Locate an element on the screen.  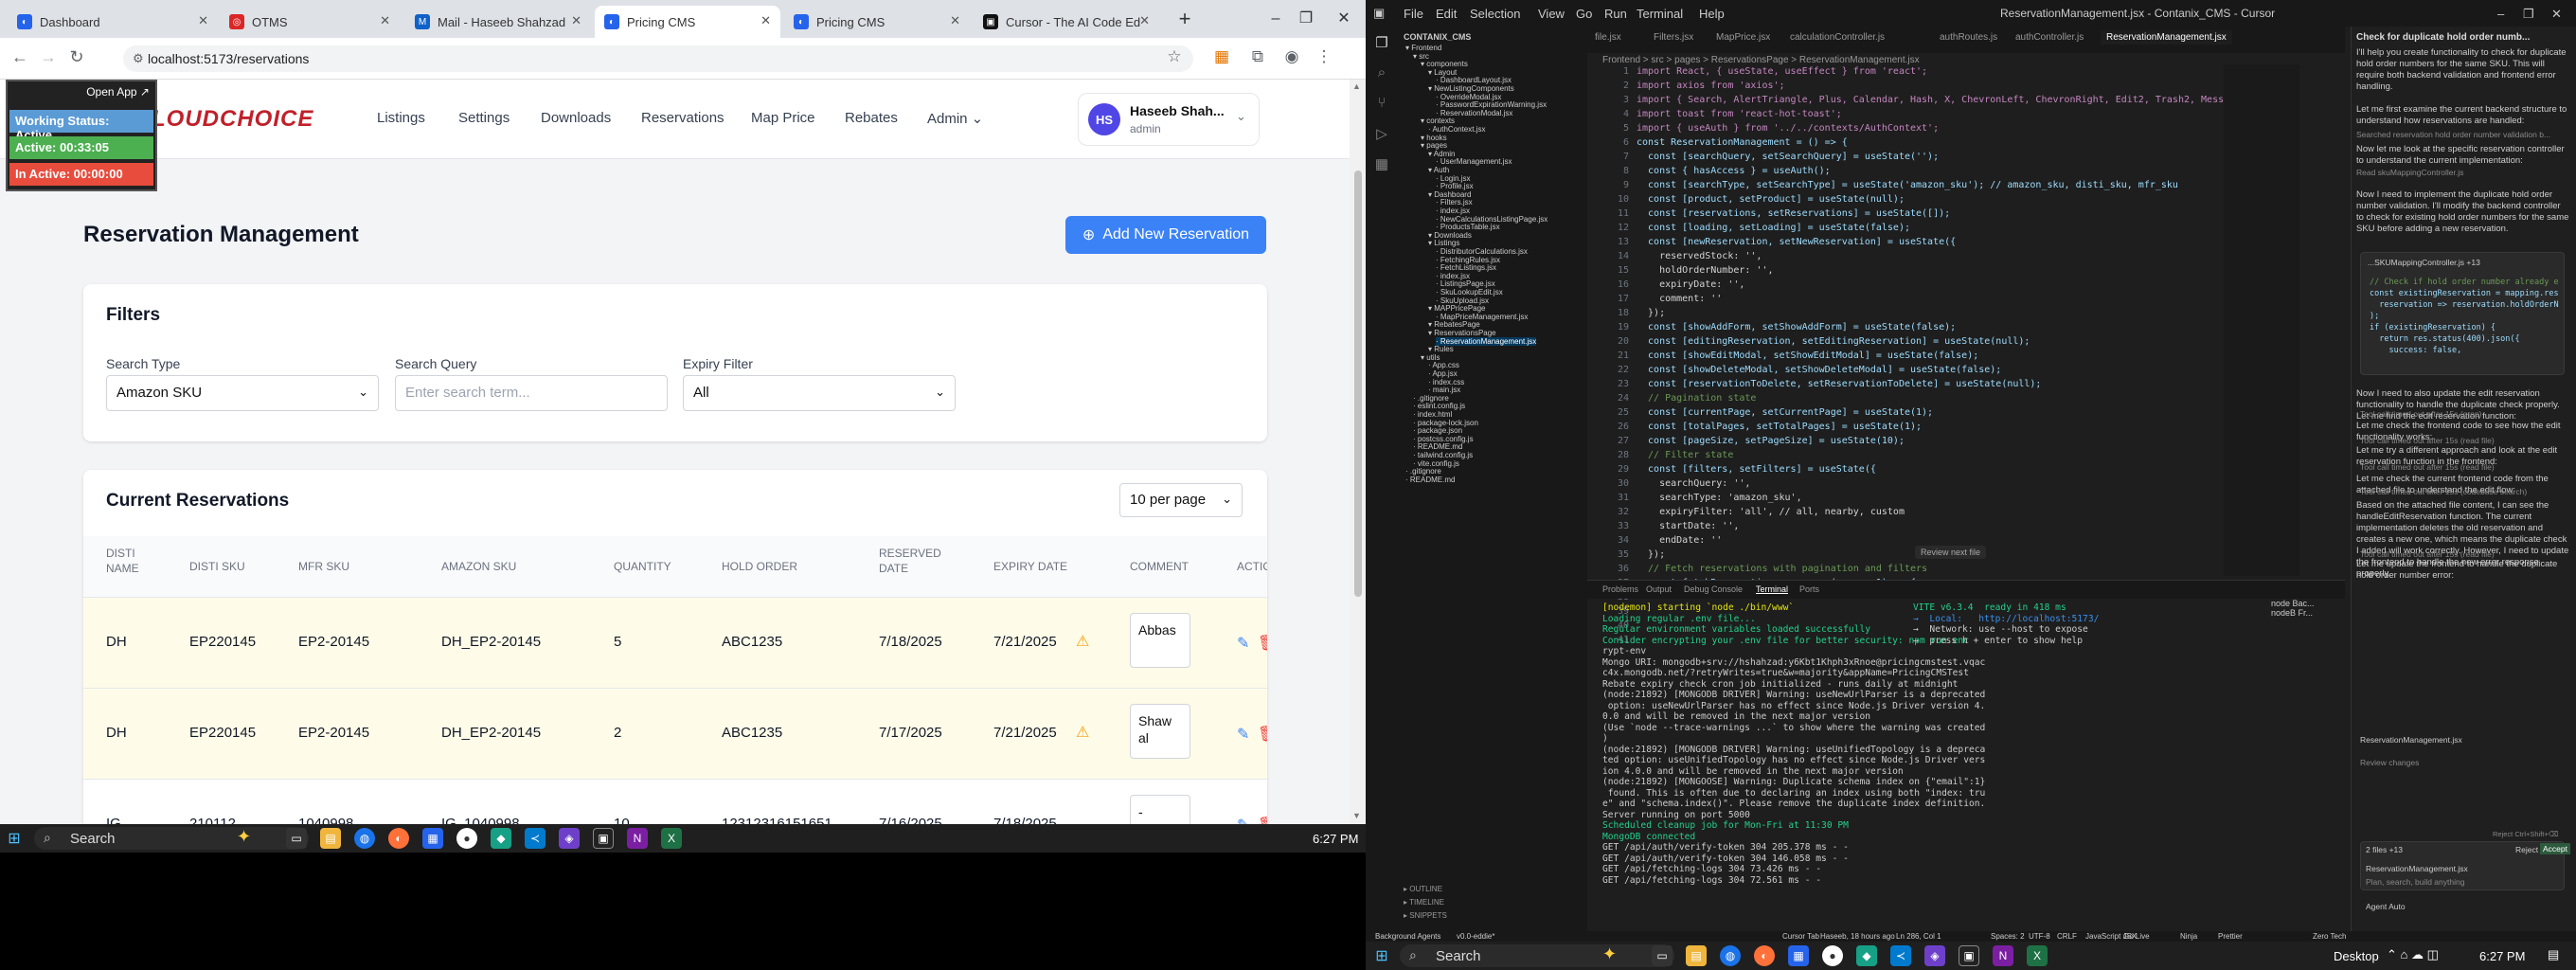
menu-selection: Selection is located at coordinates (1495, 14).